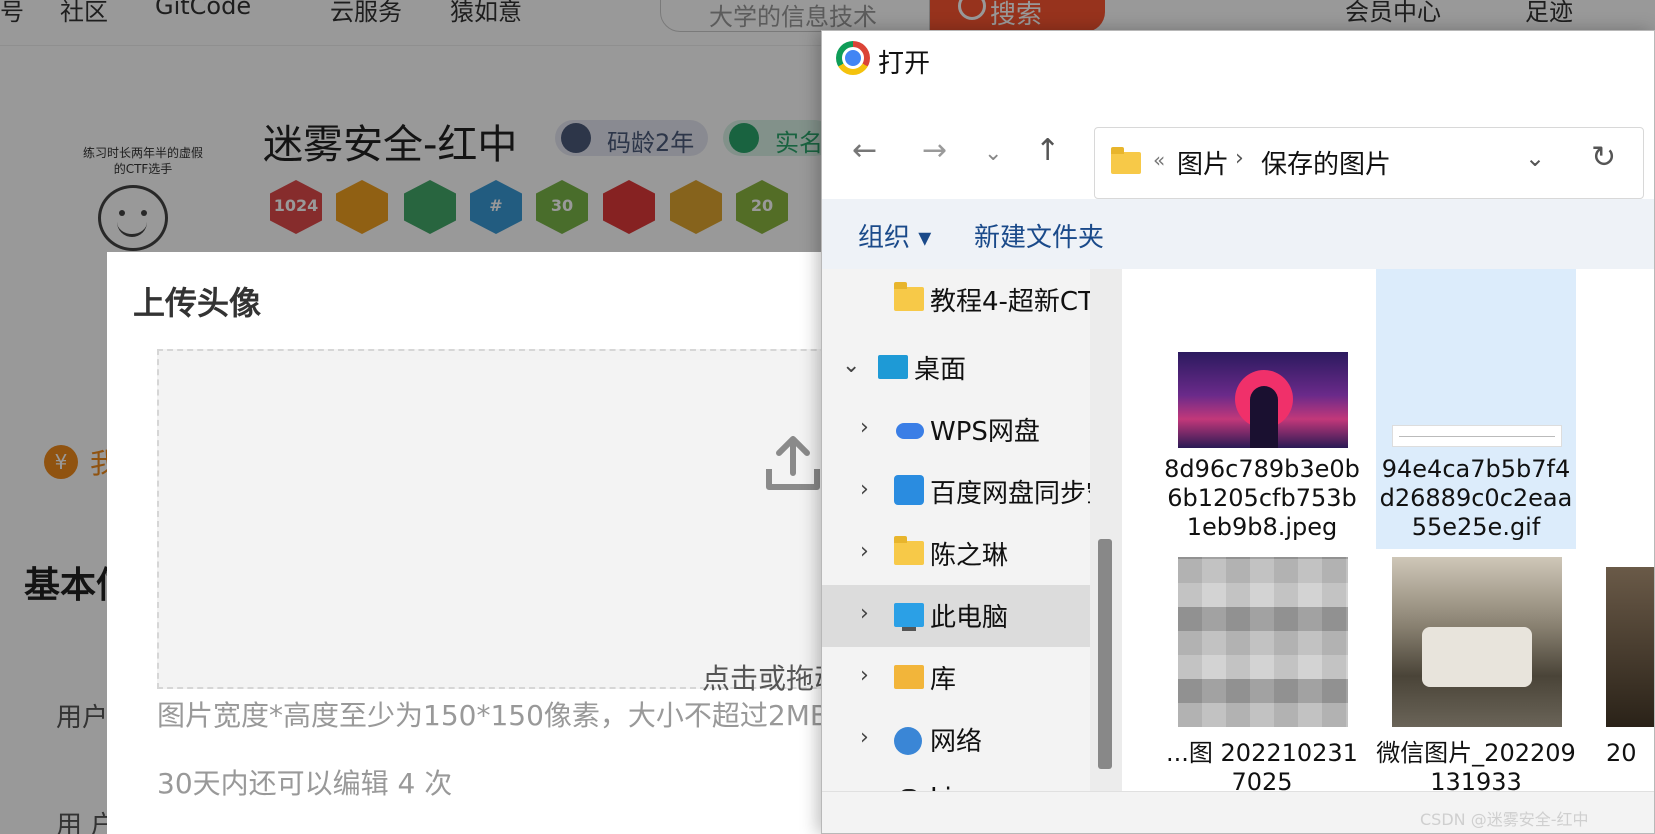  Describe the element at coordinates (1203, 162) in the screenshot. I see `breadcrumb-pictures: 图片` at that location.